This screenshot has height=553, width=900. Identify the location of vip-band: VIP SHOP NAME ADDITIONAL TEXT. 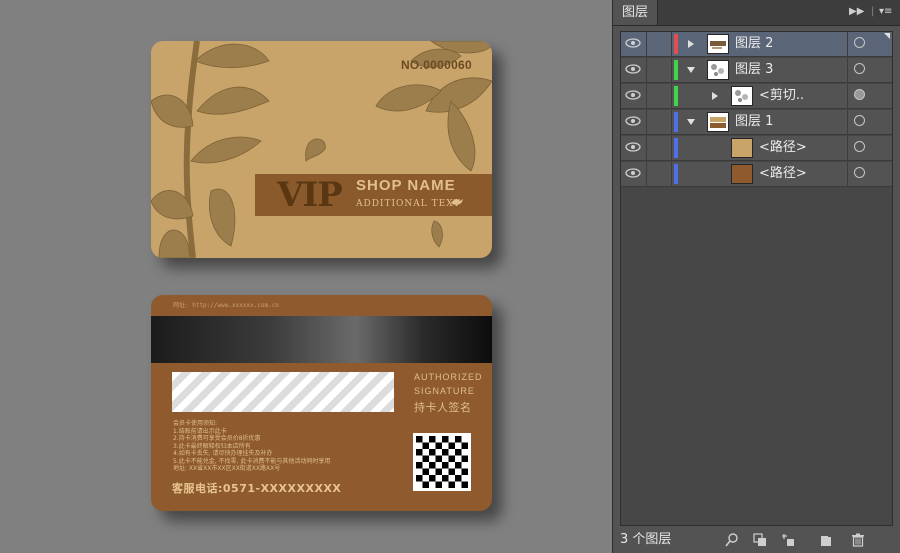
(373, 195).